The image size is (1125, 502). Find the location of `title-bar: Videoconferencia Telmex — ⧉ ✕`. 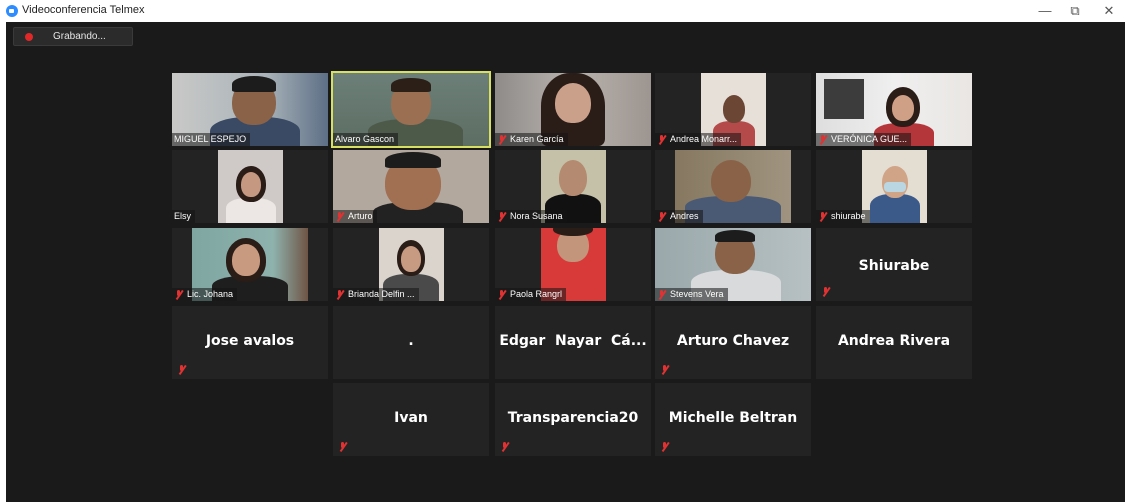

title-bar: Videoconferencia Telmex — ⧉ ✕ is located at coordinates (562, 11).